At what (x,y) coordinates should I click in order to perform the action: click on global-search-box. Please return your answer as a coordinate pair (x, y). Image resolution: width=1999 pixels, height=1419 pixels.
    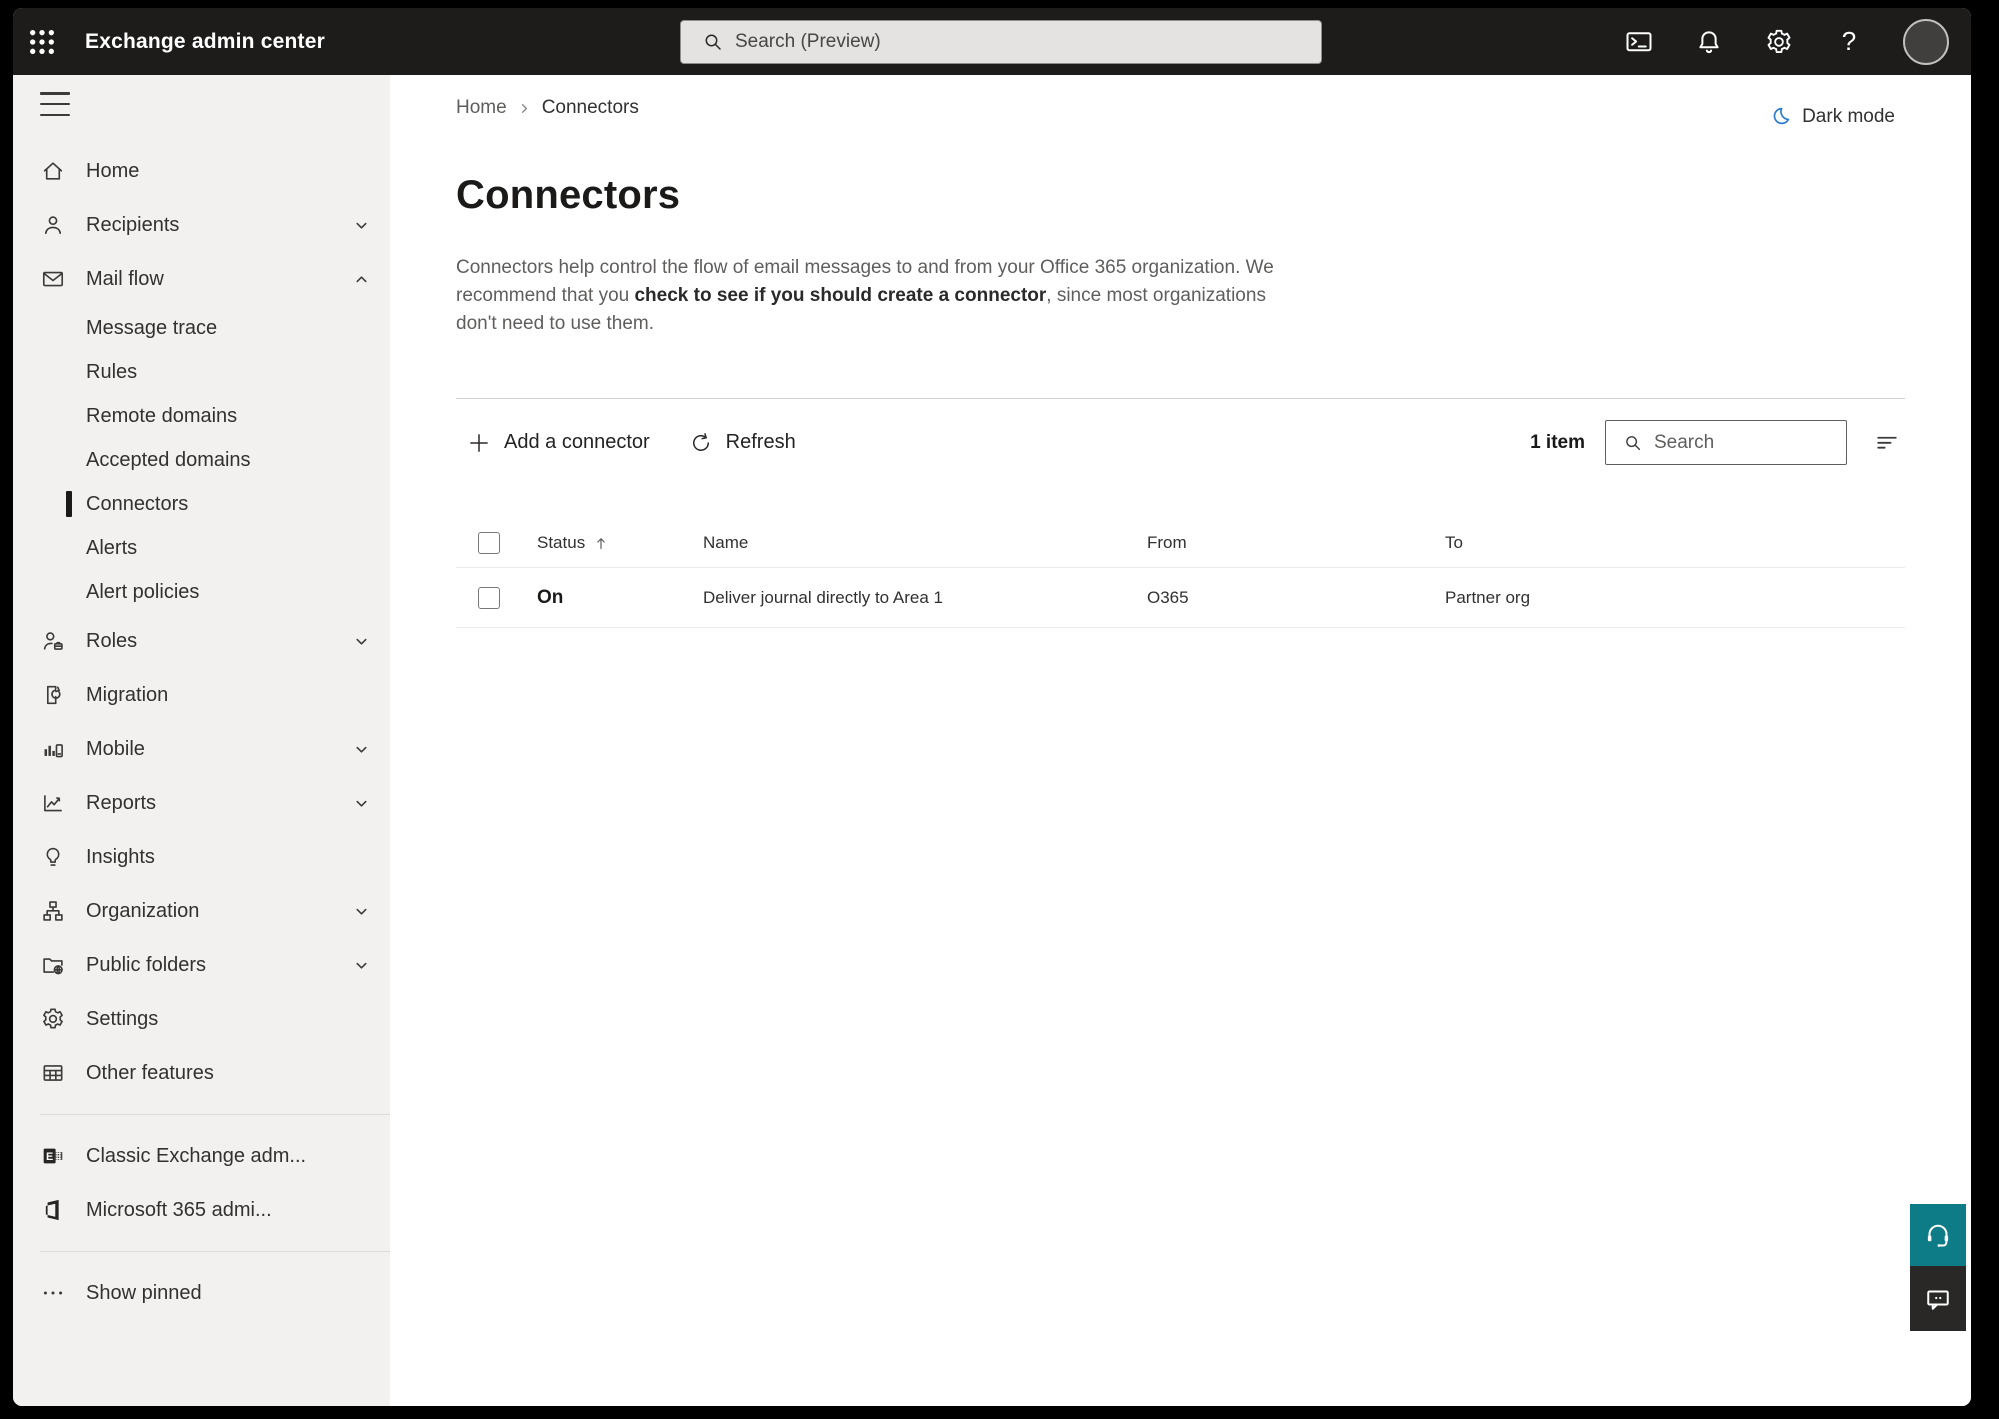
    Looking at the image, I should click on (1001, 42).